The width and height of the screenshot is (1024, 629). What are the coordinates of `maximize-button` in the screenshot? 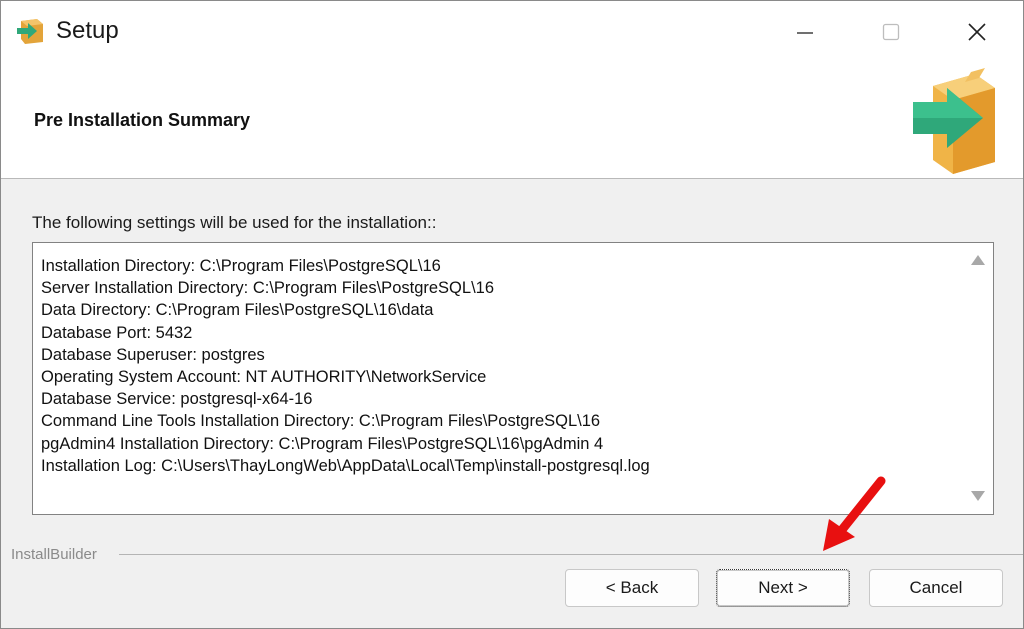 It's located at (891, 32).